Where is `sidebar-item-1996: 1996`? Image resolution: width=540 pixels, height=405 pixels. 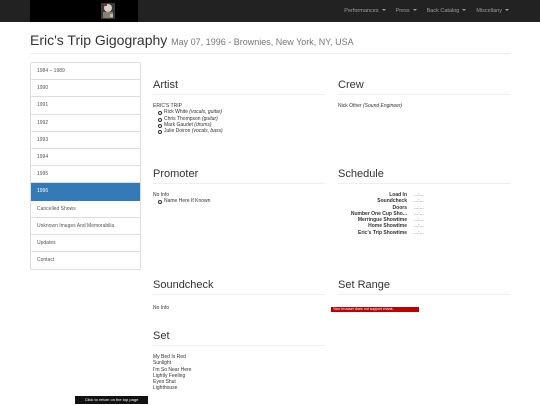 sidebar-item-1996: 1996 is located at coordinates (85, 192).